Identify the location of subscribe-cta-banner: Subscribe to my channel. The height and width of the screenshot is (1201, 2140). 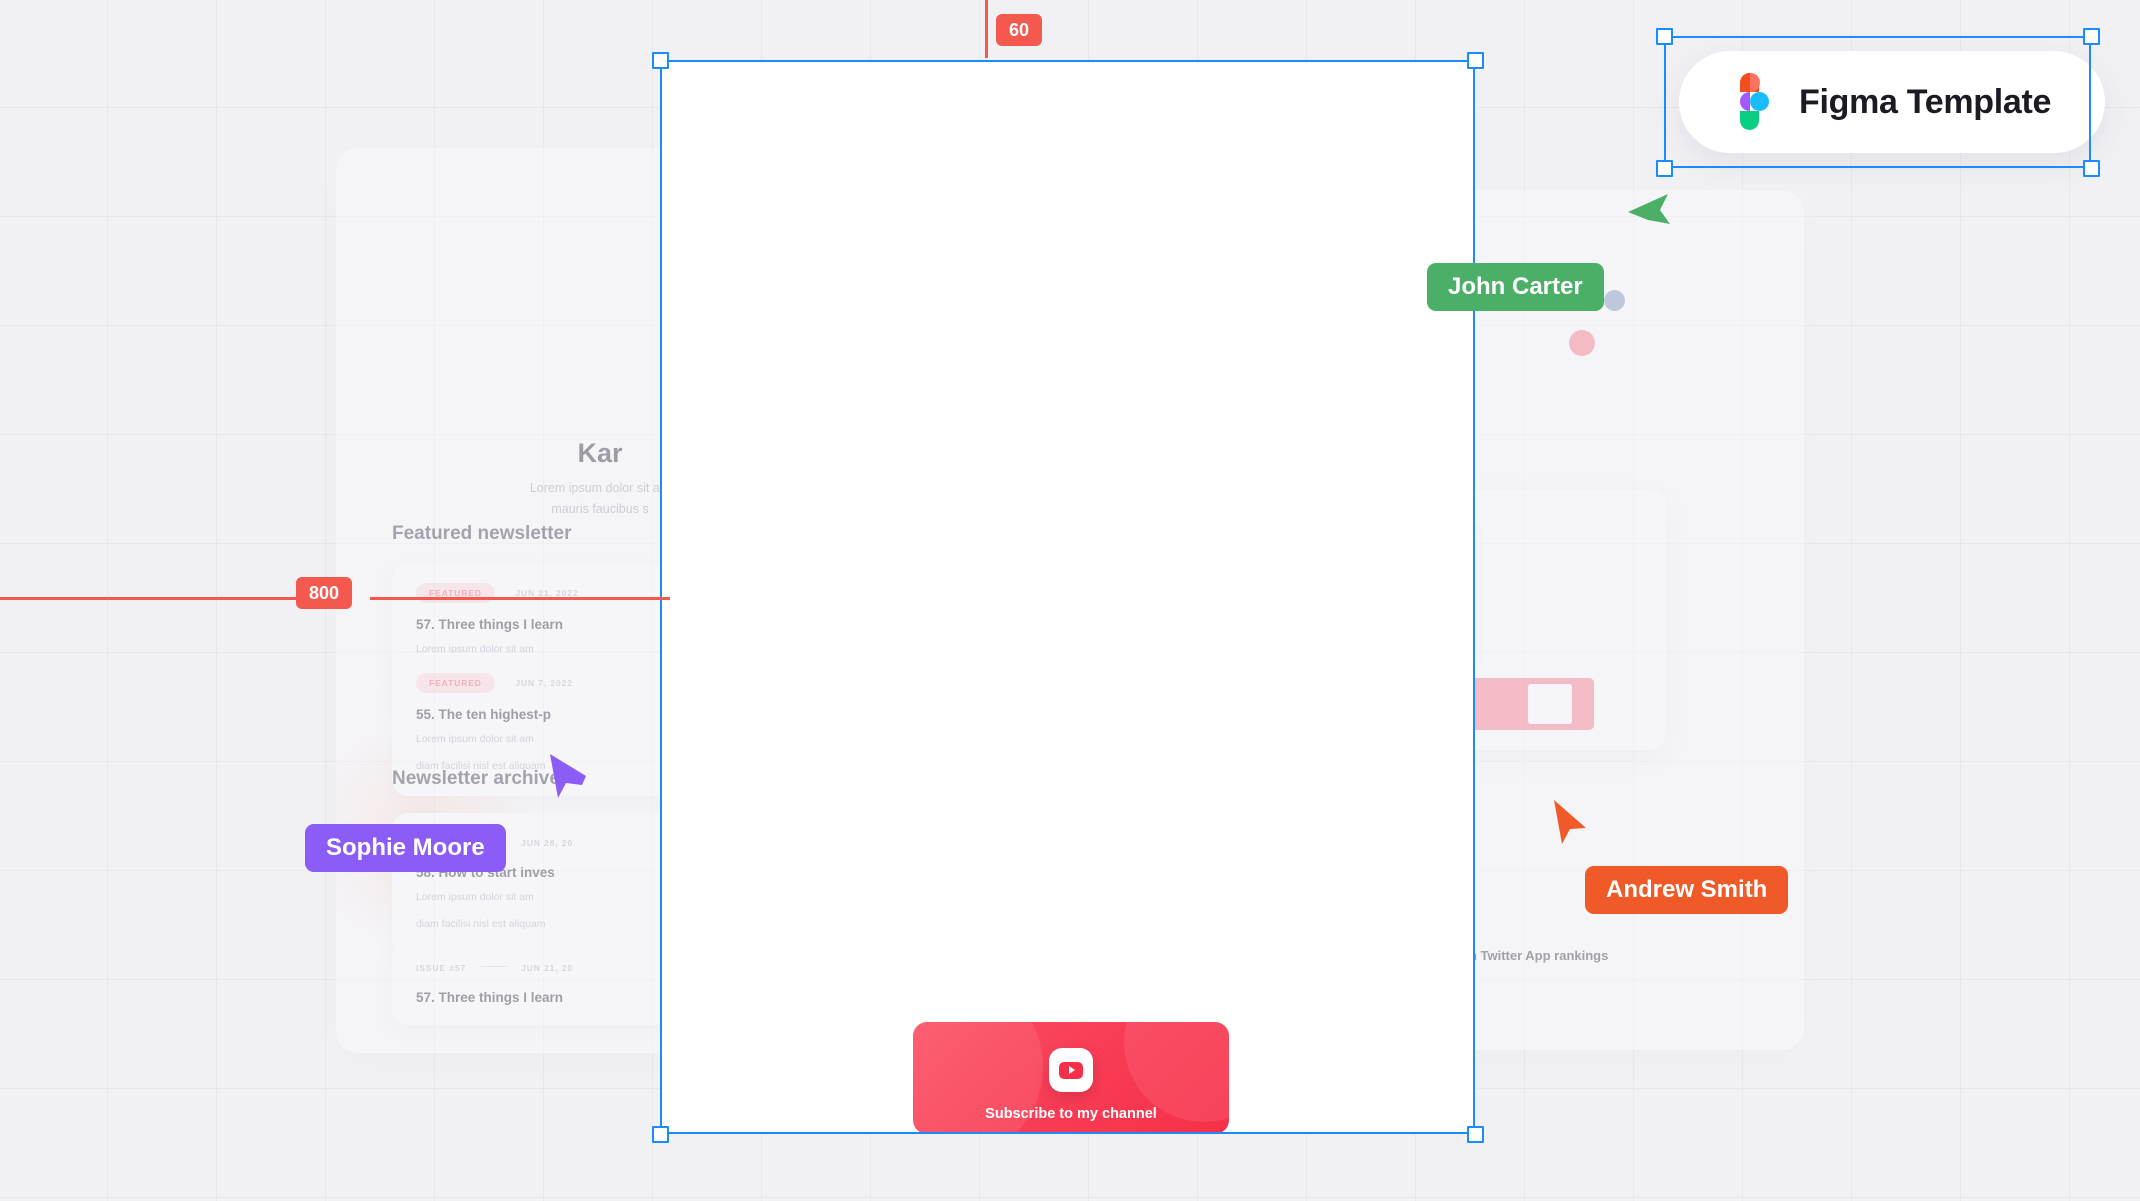
(1071, 1078).